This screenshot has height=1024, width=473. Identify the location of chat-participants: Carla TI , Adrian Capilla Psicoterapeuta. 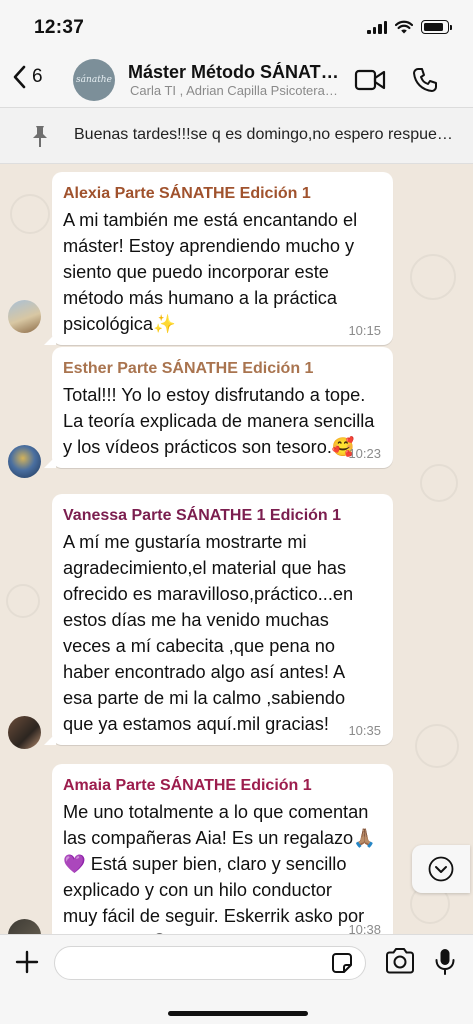
(237, 90).